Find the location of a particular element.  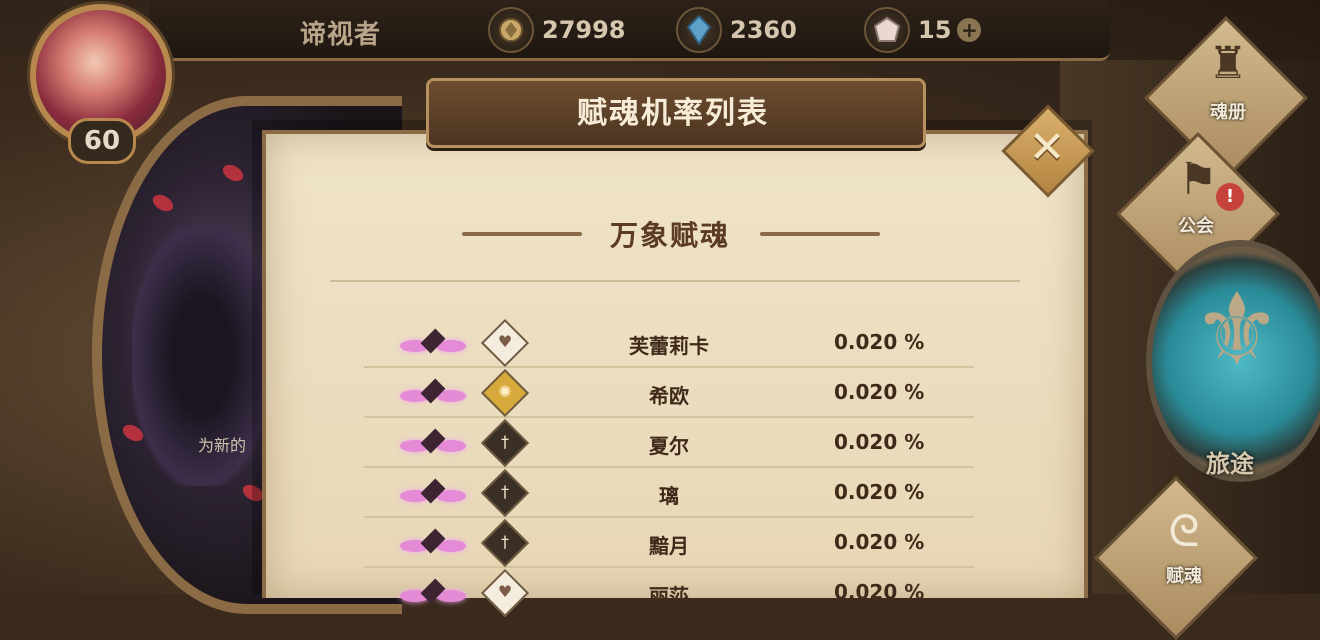

banner-caption: 为新的 is located at coordinates (222, 445).